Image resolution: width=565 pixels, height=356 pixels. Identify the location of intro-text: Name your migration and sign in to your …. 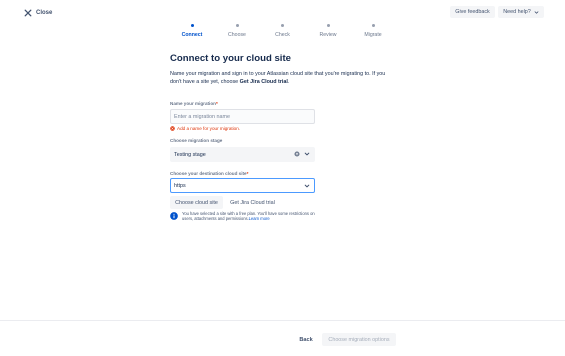
(281, 78).